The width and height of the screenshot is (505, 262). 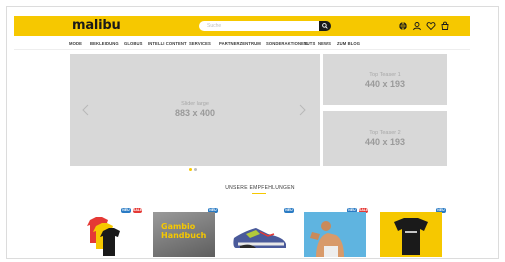 I want to click on nav-item-tuts: TUTS, so click(x=309, y=43).